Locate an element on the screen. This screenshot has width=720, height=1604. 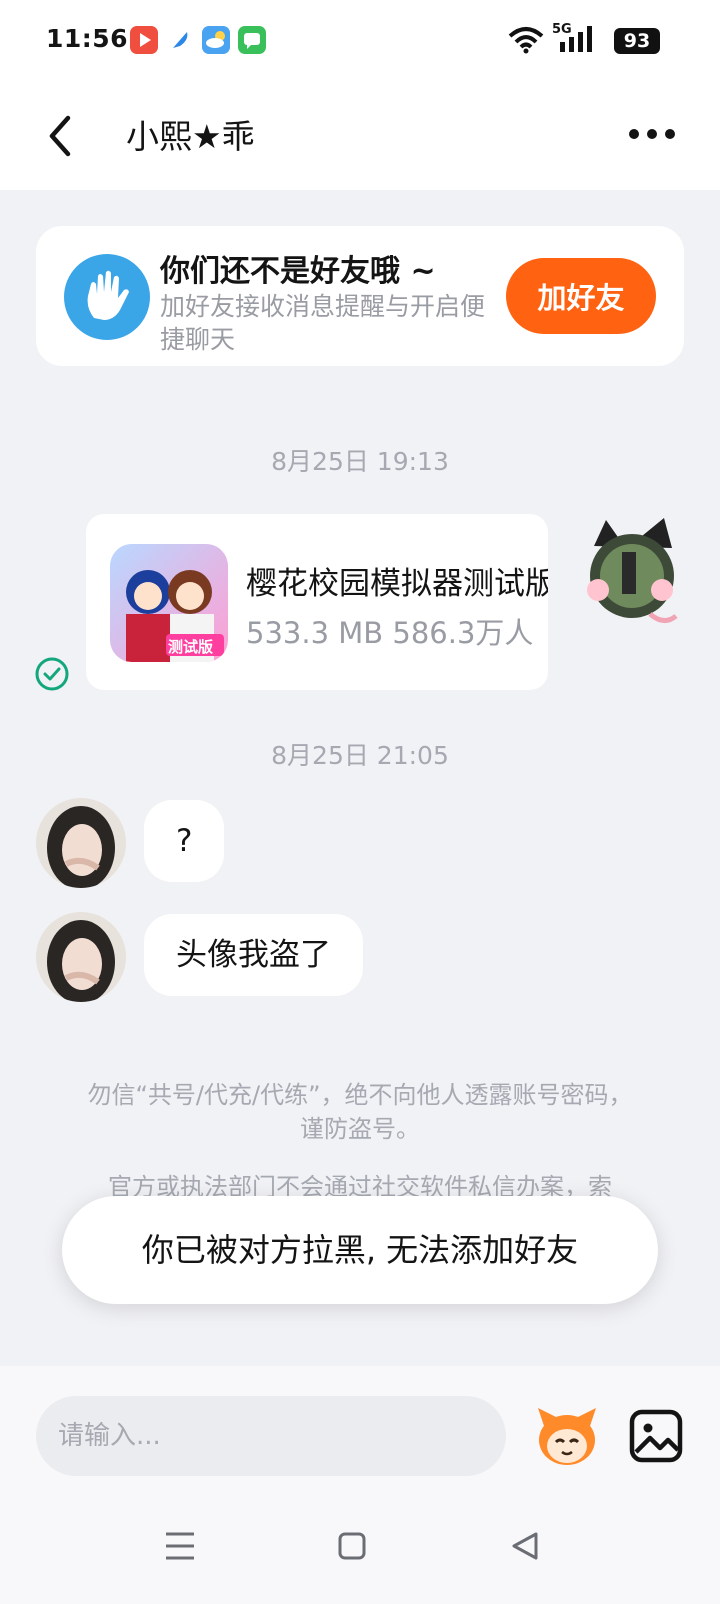
mascot-sticker-icon is located at coordinates (567, 1436).